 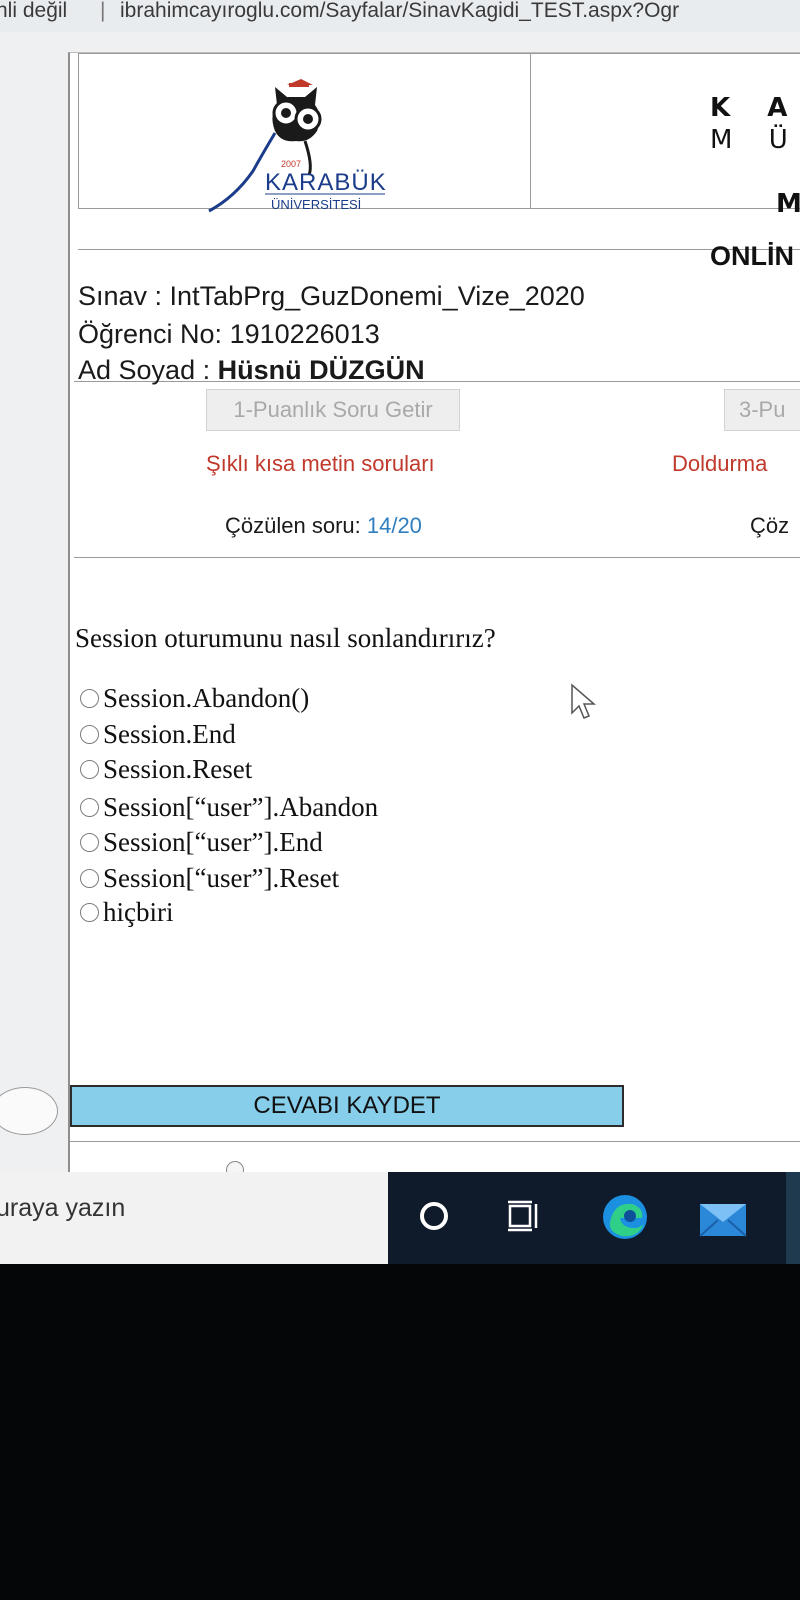 What do you see at coordinates (400, 1218) in the screenshot?
I see `windows-taskbar: uraya yazın` at bounding box center [400, 1218].